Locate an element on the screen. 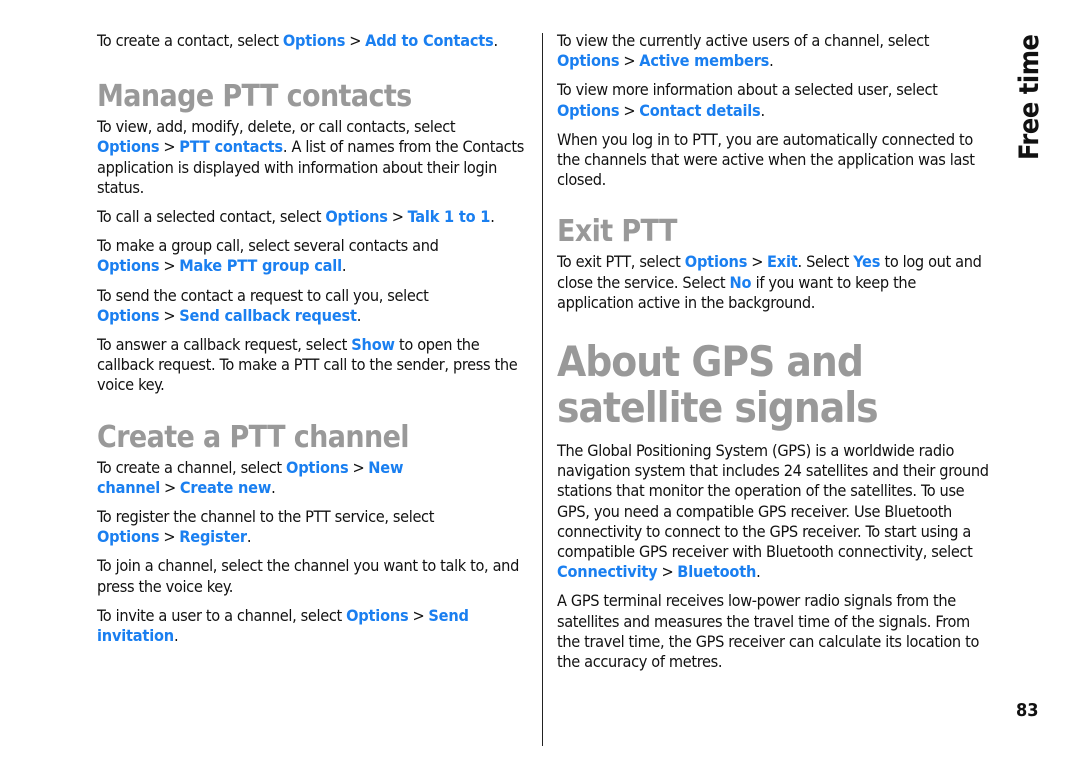 The width and height of the screenshot is (1080, 779). add-to-contacts-link: Add to Contacts is located at coordinates (429, 40).